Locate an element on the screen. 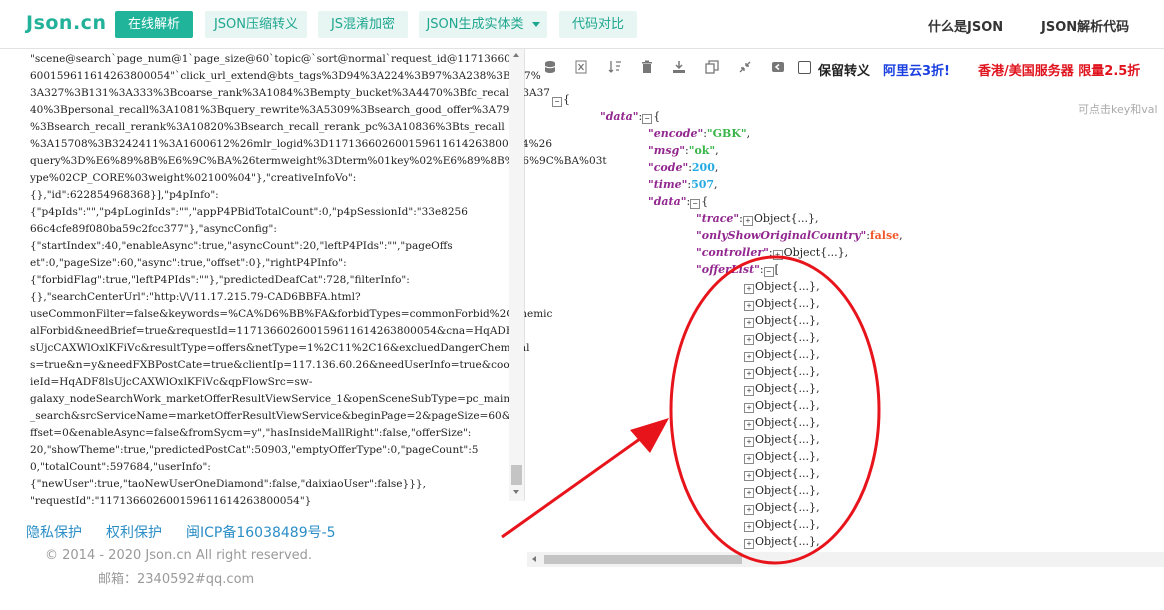 The width and height of the screenshot is (1164, 610). site-logo: Json.cn is located at coordinates (66, 23).